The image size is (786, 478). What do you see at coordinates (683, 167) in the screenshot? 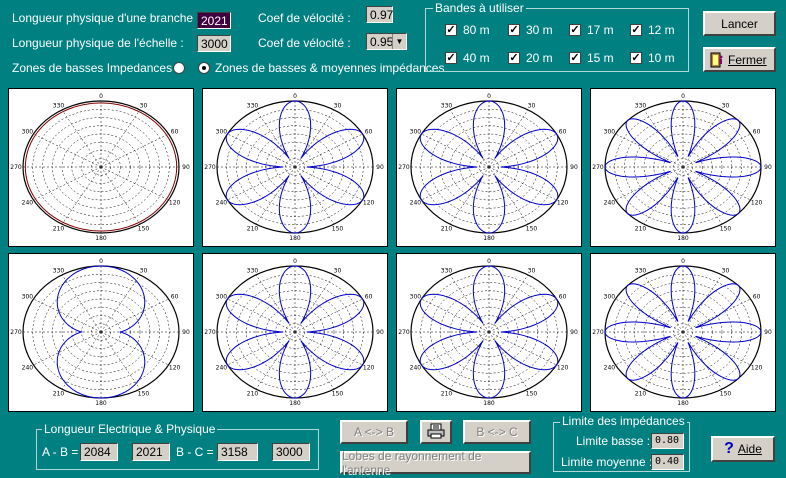
I see `polar-plot-4: 0 30 60 90 120 150 180 210 240 270 300 330` at bounding box center [683, 167].